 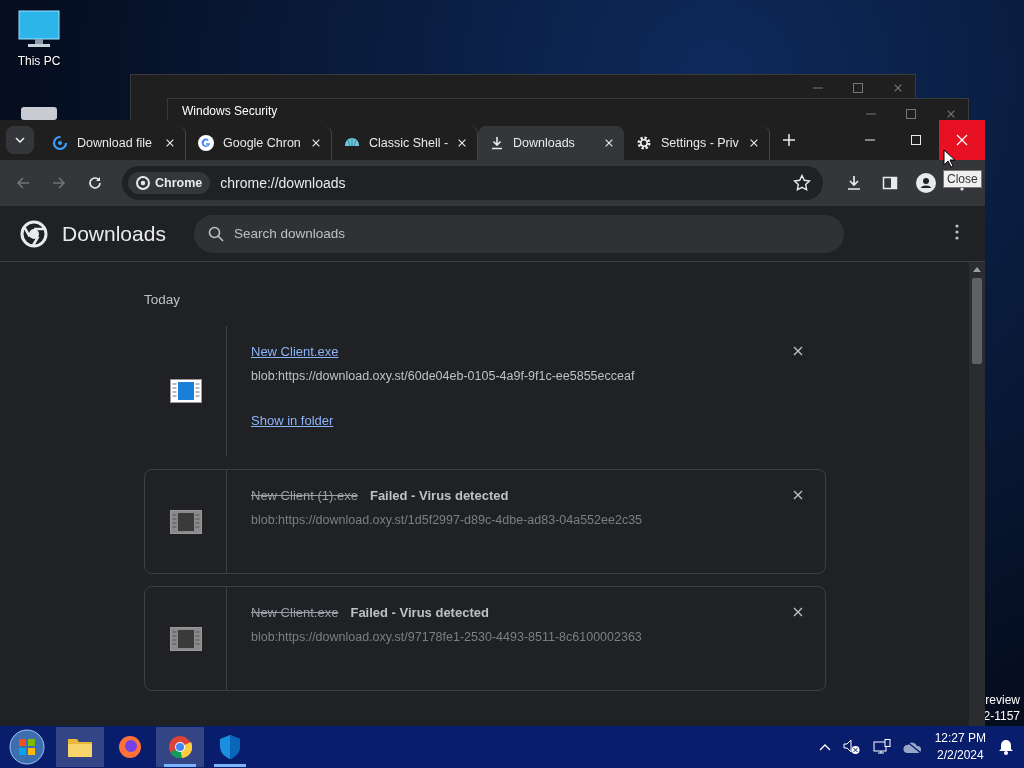 What do you see at coordinates (824, 747) in the screenshot?
I see `chevron-up-icon` at bounding box center [824, 747].